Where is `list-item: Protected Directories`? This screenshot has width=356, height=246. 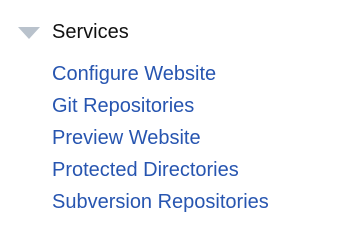 list-item: Protected Directories is located at coordinates (160, 170).